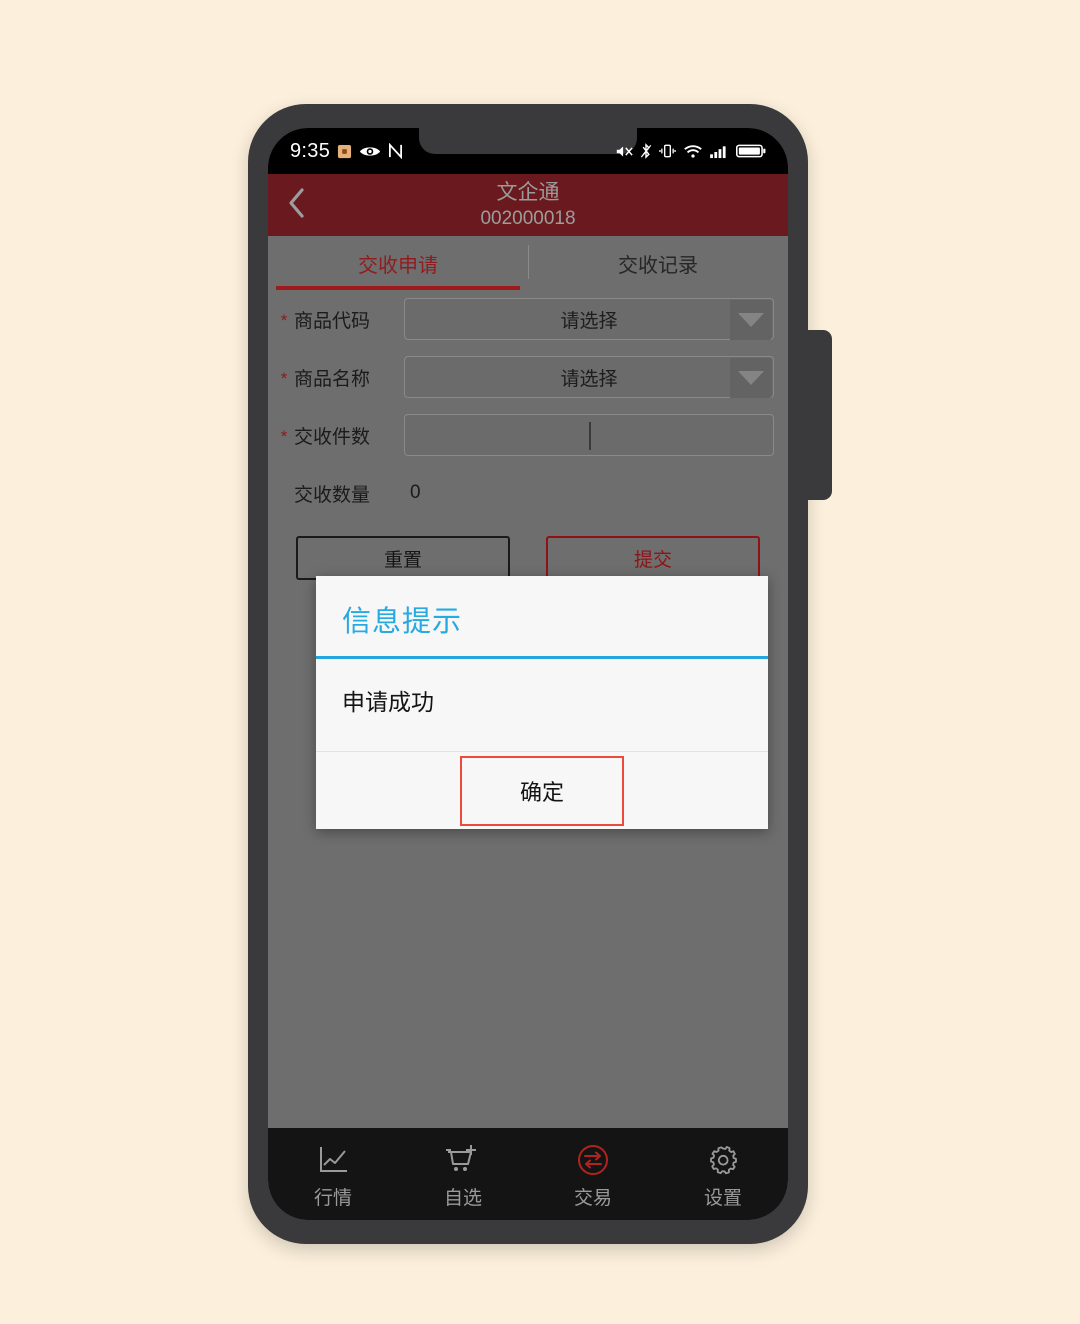  I want to click on status-bar-left: 9:35, so click(346, 151).